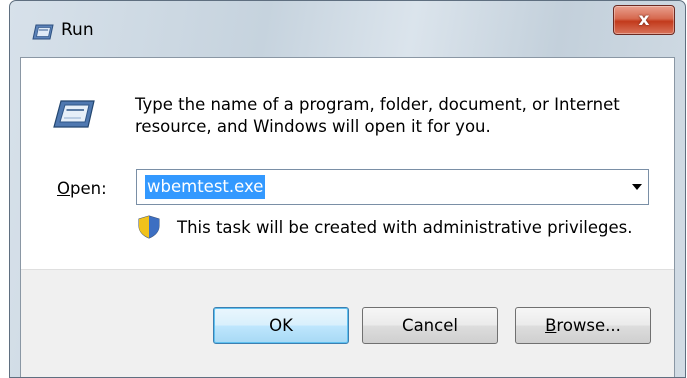 This screenshot has width=687, height=378. What do you see at coordinates (205, 187) in the screenshot?
I see `open-input-value: wbemtest.exe` at bounding box center [205, 187].